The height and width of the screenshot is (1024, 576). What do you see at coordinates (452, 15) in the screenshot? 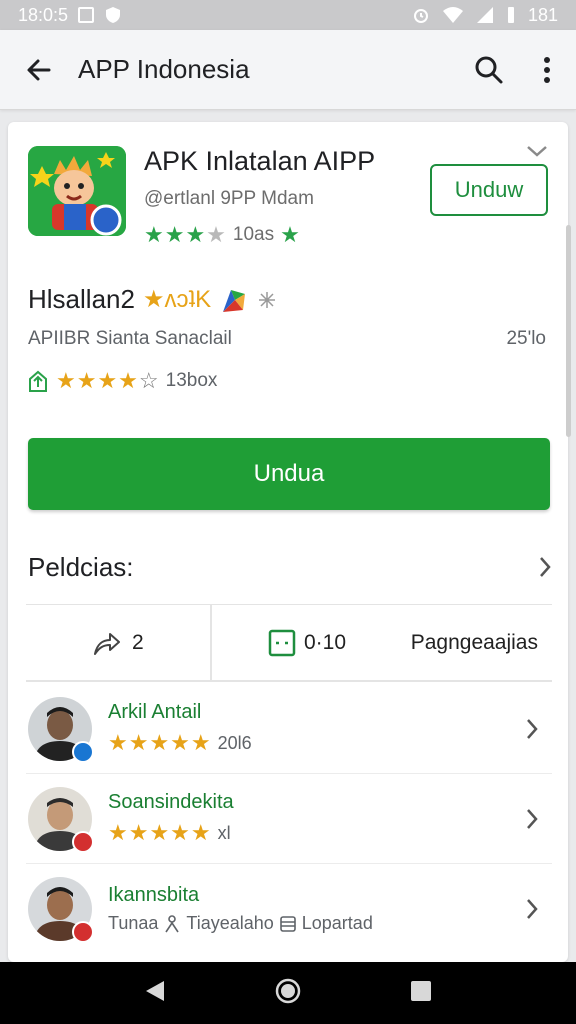
I see `wifi-icon` at bounding box center [452, 15].